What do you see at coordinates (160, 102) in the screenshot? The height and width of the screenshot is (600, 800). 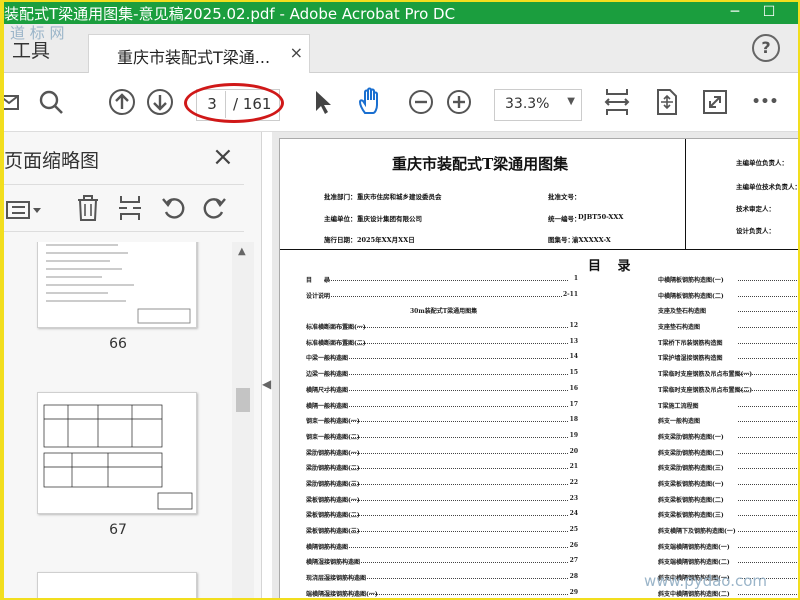 I see `next-page-icon` at bounding box center [160, 102].